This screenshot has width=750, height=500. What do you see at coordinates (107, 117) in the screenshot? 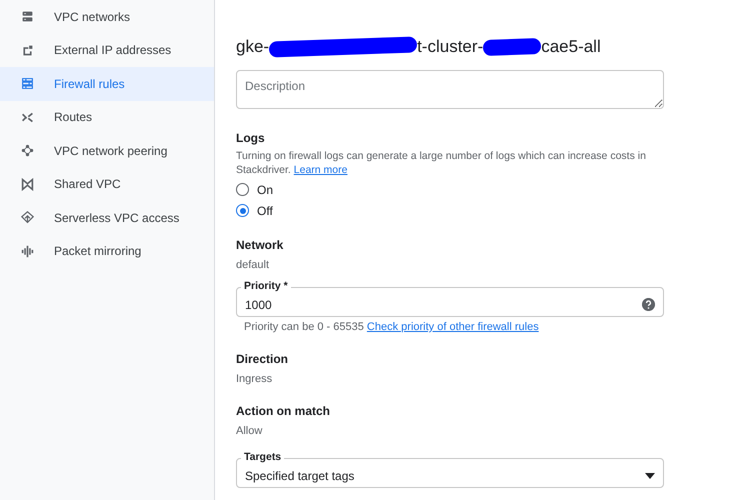
I see `sidebar-item: Routes` at bounding box center [107, 117].